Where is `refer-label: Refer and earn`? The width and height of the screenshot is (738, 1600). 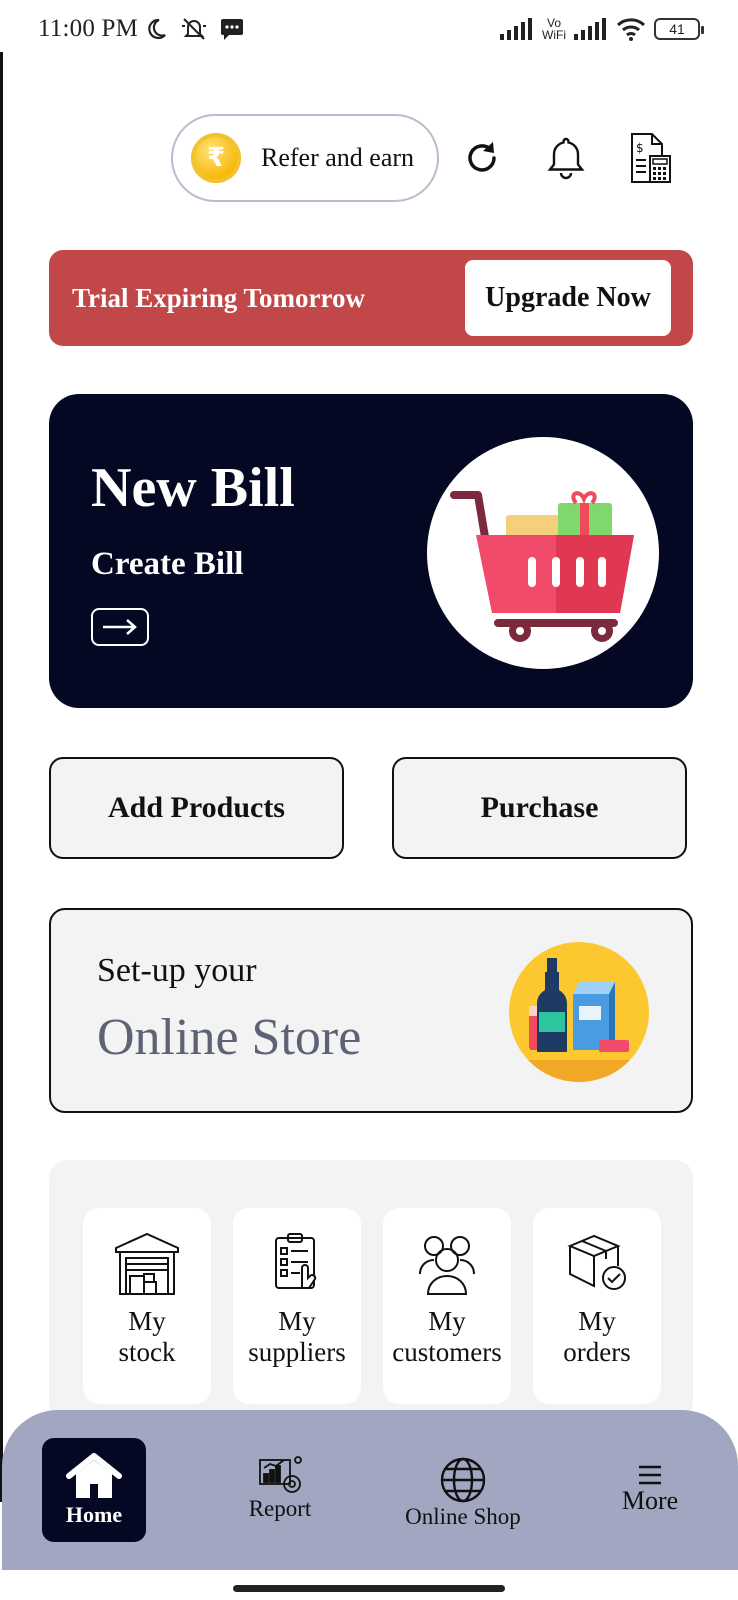 refer-label: Refer and earn is located at coordinates (338, 157).